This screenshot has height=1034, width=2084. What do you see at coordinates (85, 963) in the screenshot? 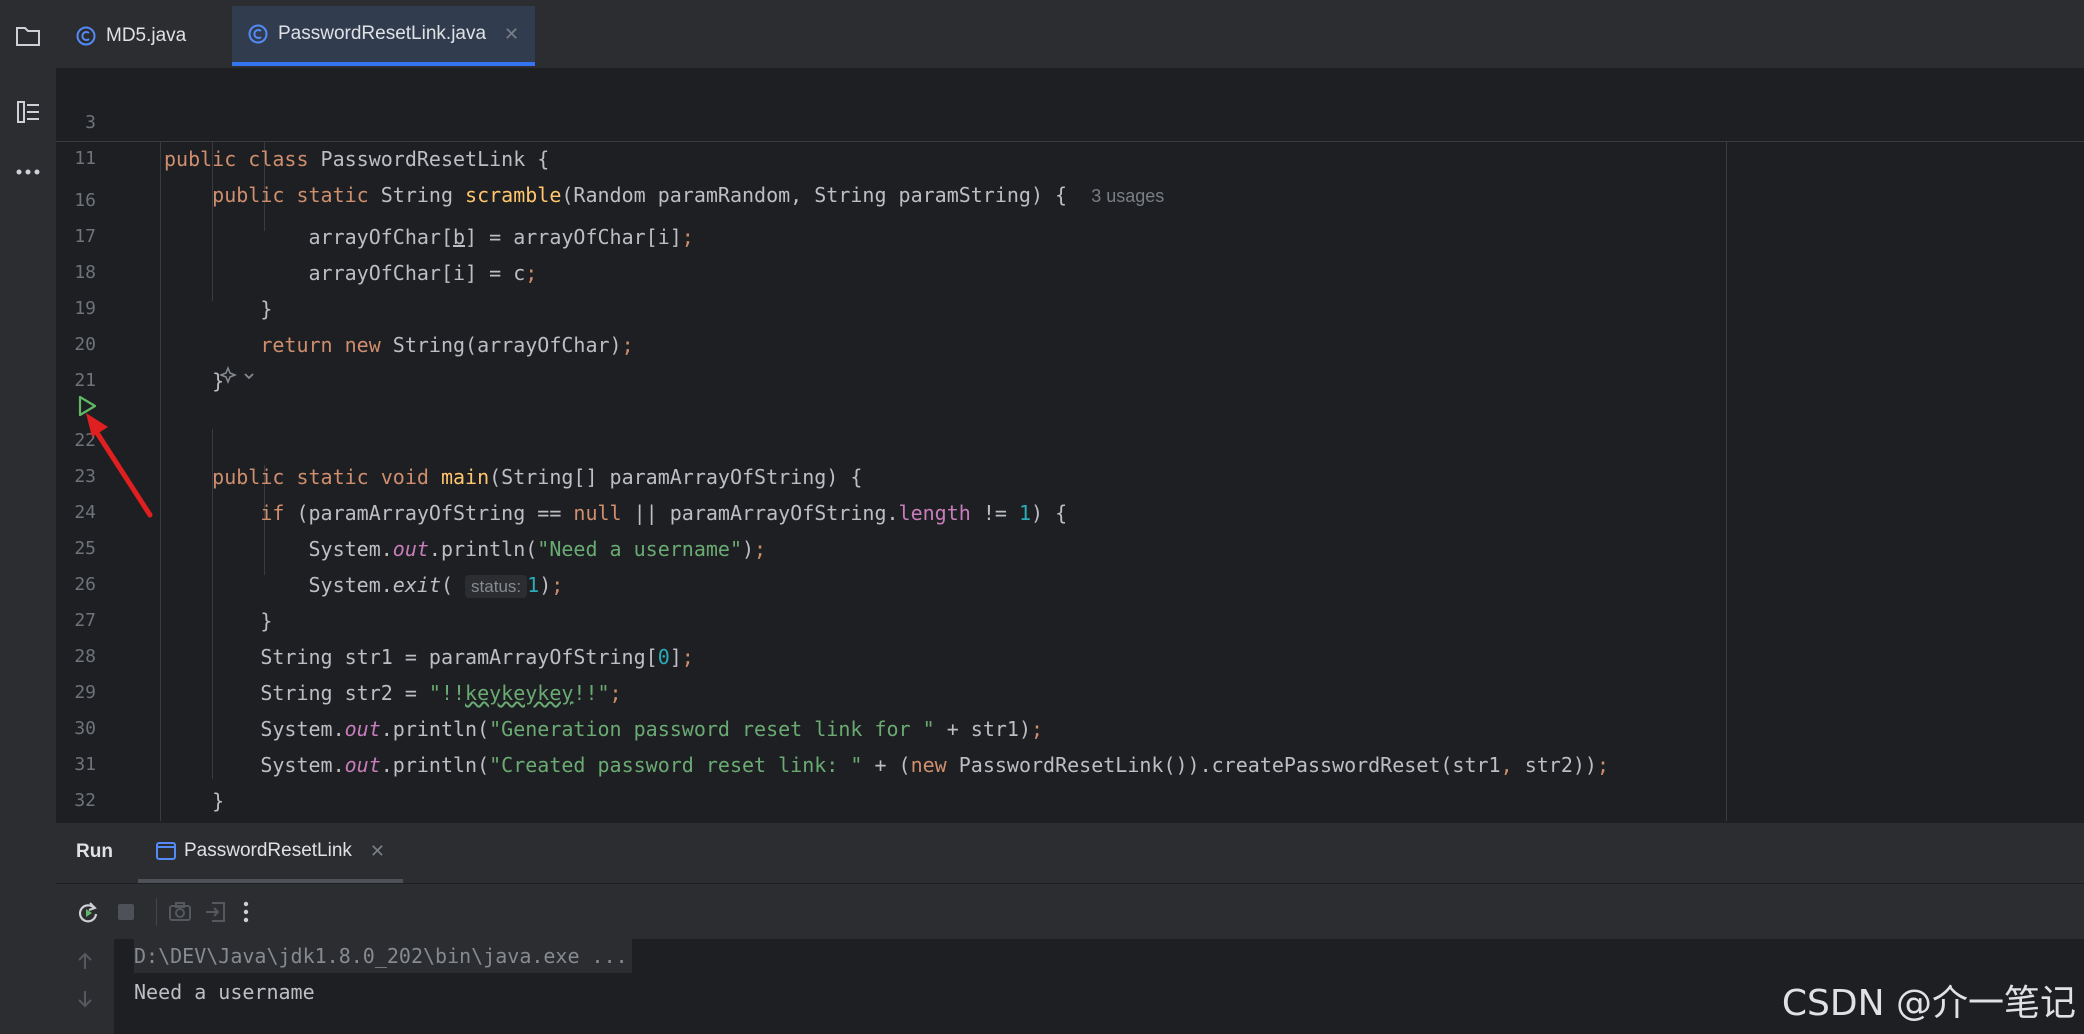
I see `arrow-up-icon` at bounding box center [85, 963].